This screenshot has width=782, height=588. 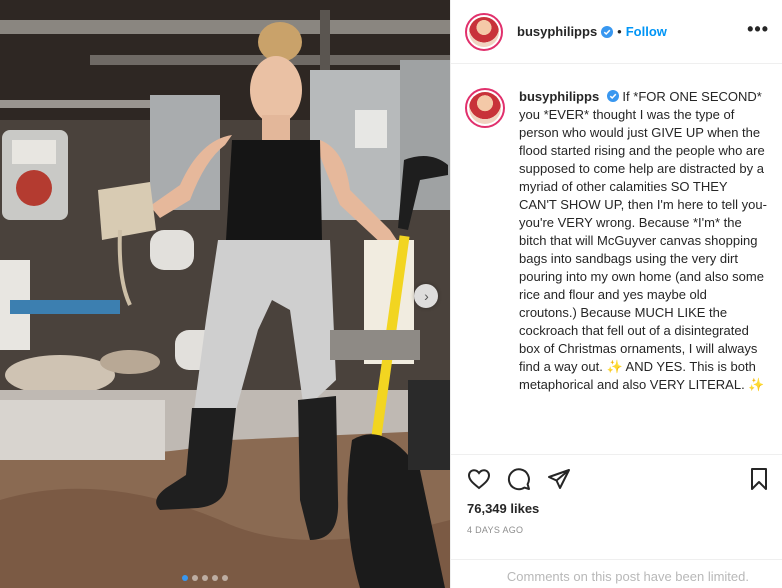 I want to click on username-link: busyphilipps, so click(x=557, y=31).